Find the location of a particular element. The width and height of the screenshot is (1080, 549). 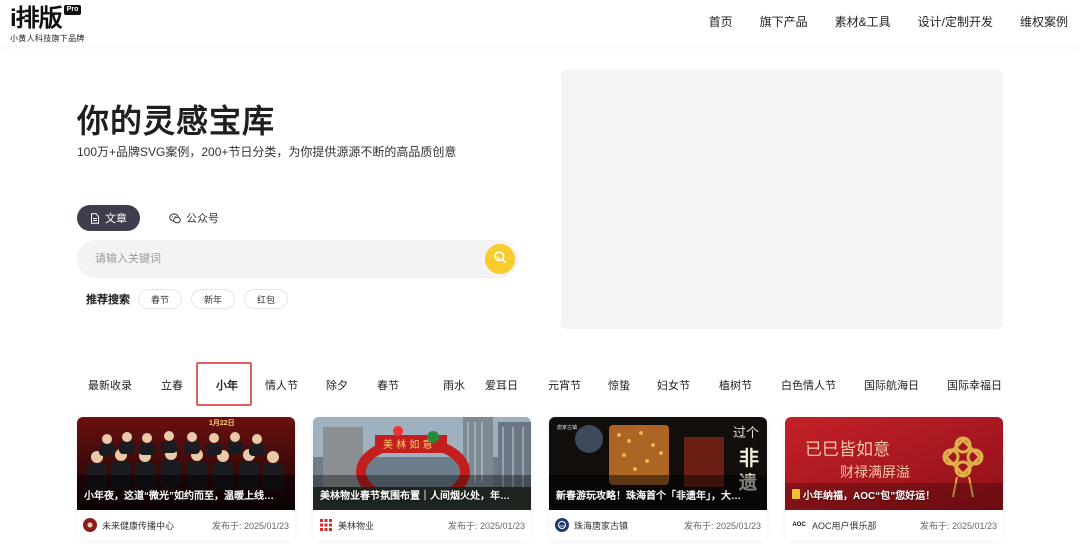

recommended-label: 推荐搜索 is located at coordinates (108, 300).